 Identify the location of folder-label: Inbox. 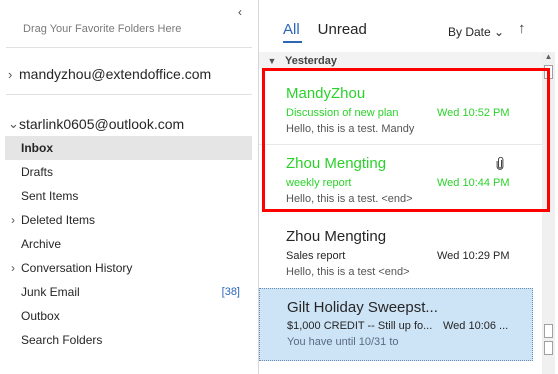
(37, 148).